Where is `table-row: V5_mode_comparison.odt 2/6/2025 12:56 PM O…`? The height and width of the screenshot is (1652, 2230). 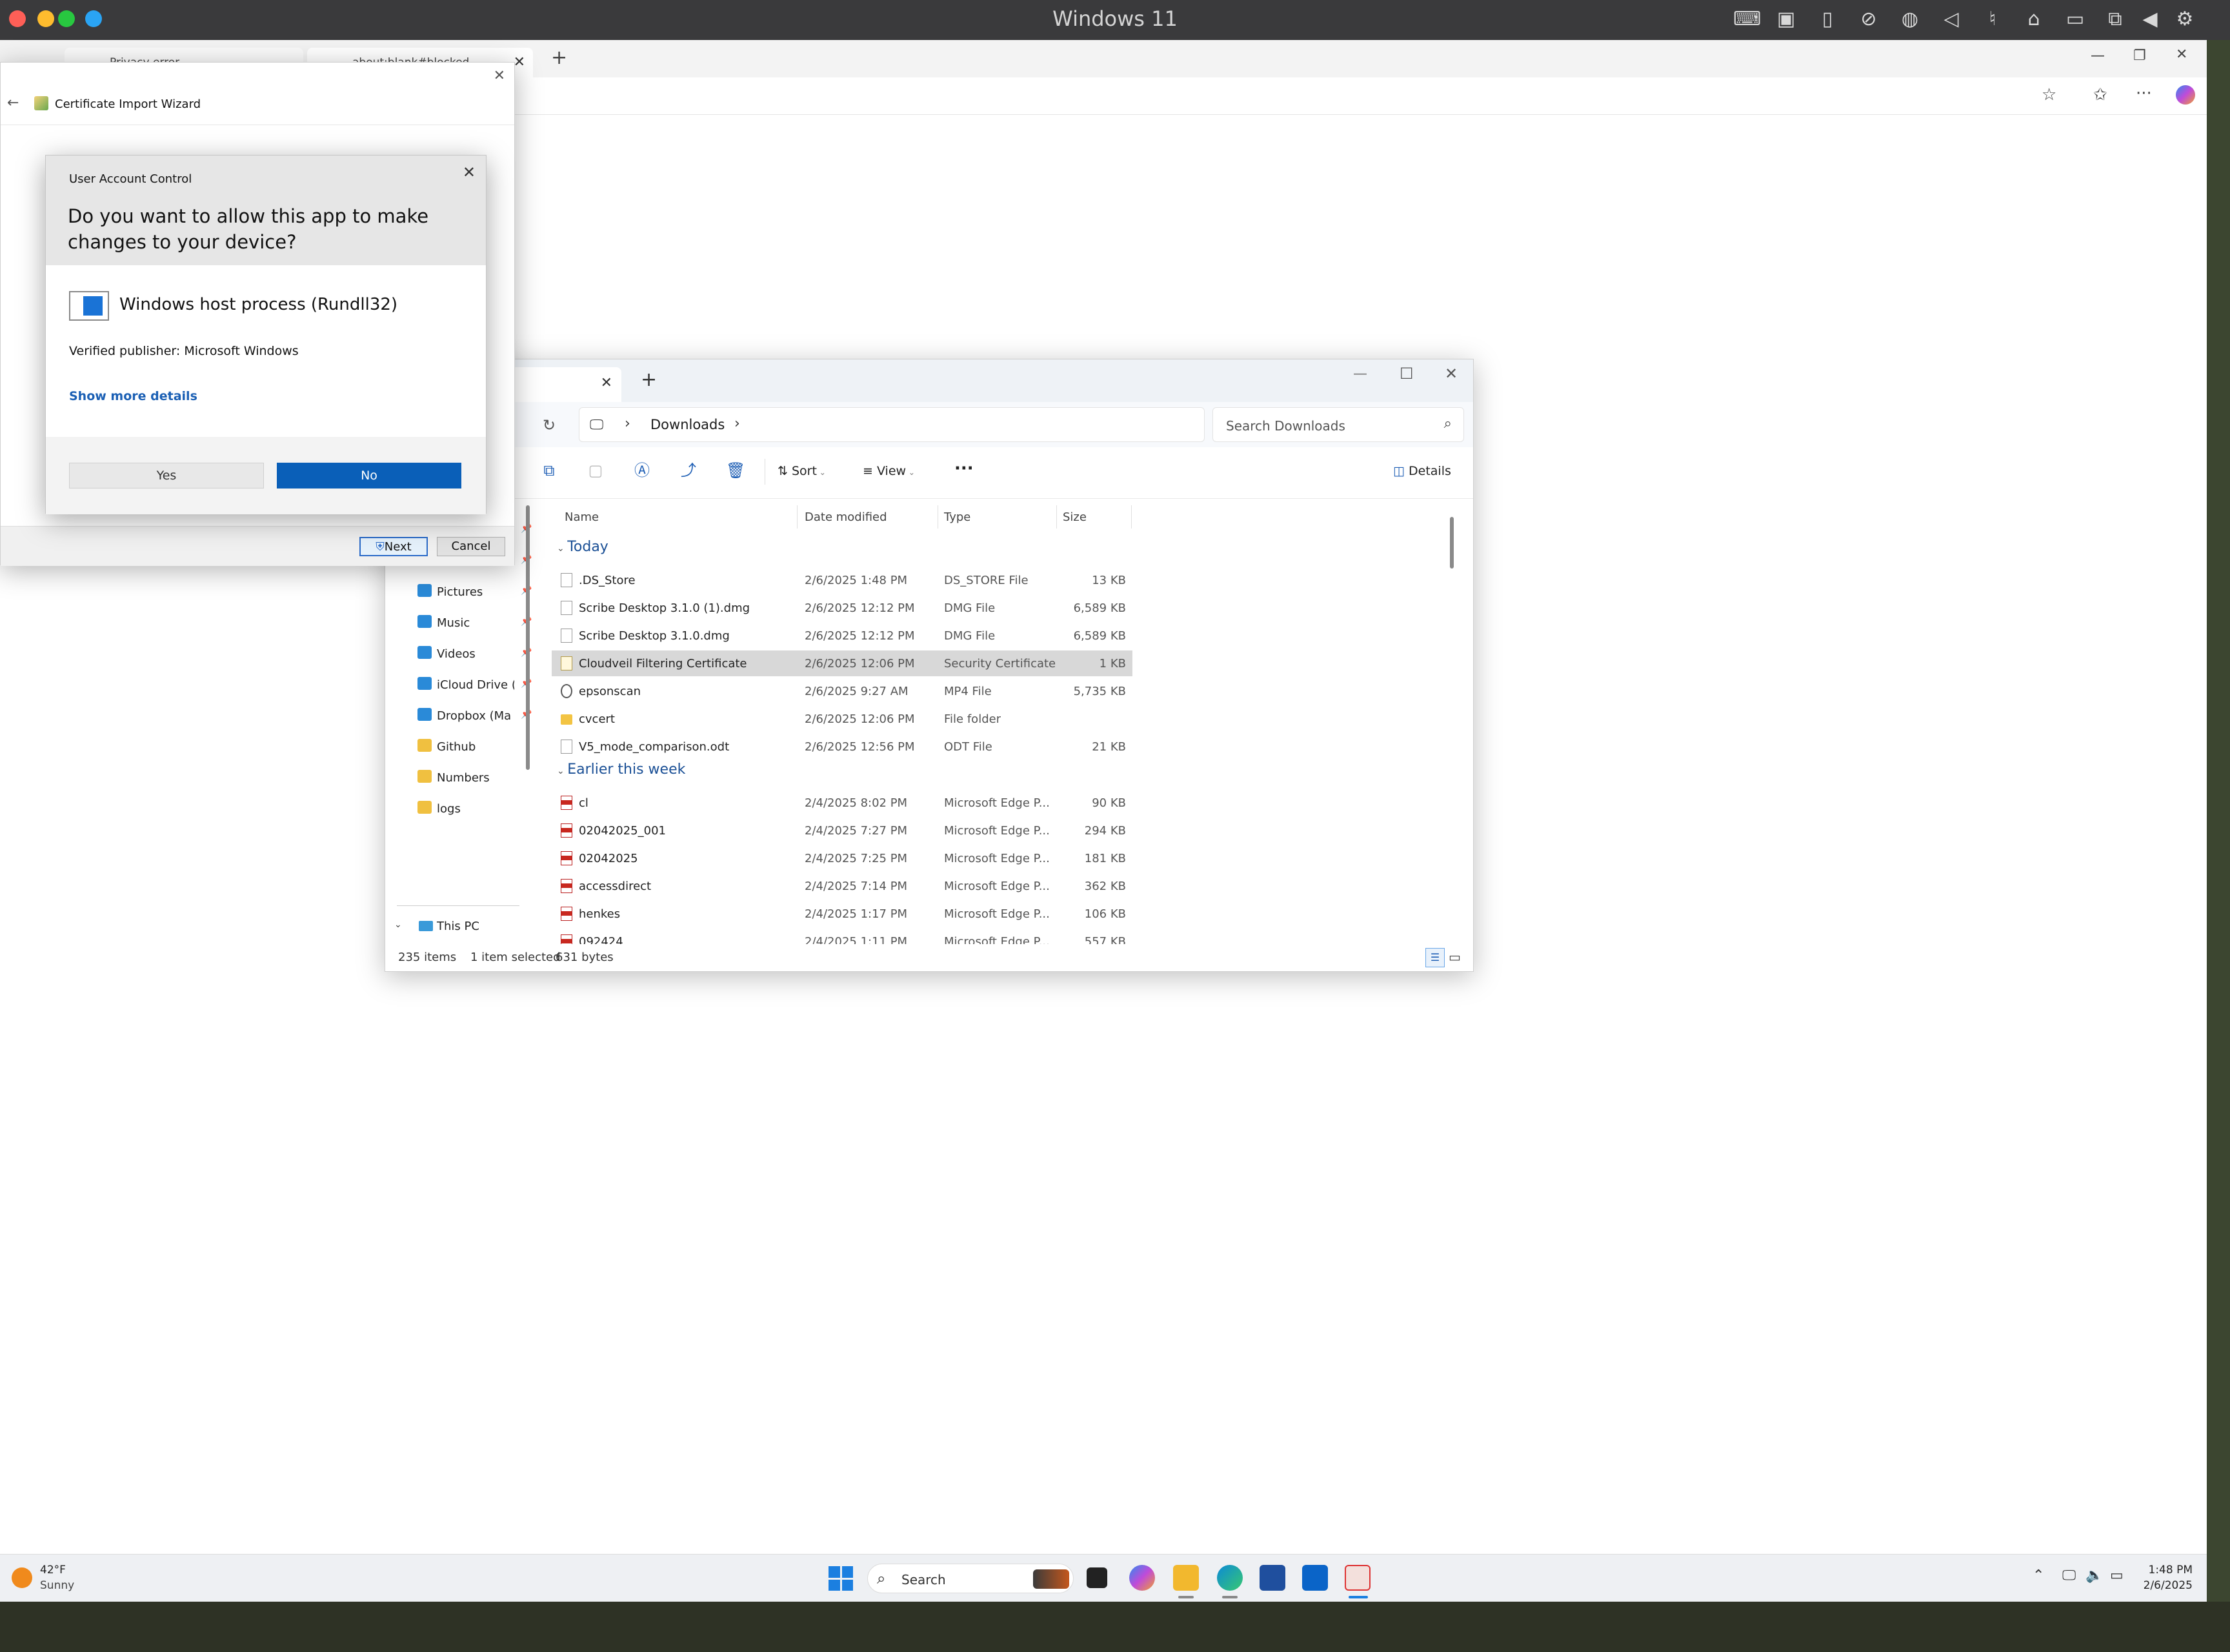 table-row: V5_mode_comparison.odt 2/6/2025 12:56 PM O… is located at coordinates (842, 747).